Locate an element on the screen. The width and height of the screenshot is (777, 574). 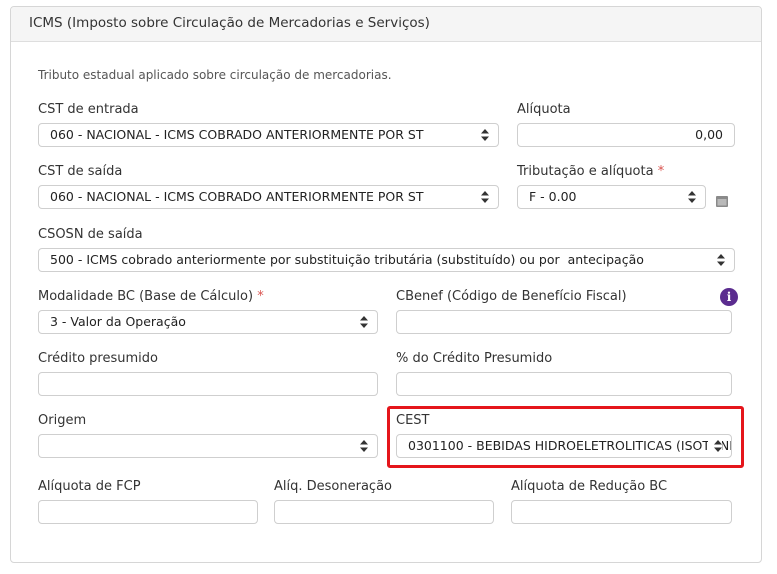
aliq-fcp-label: Alíquota de FCP is located at coordinates (89, 486).